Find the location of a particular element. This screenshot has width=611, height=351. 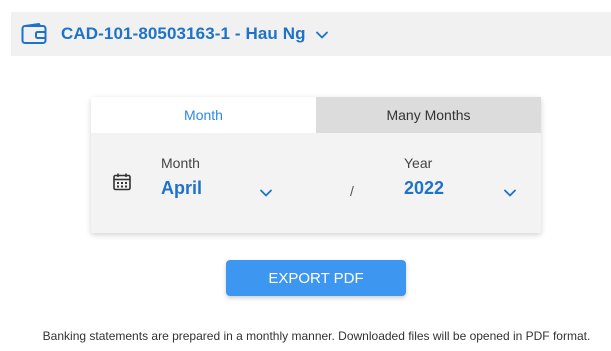

calendar-icon is located at coordinates (122, 182).